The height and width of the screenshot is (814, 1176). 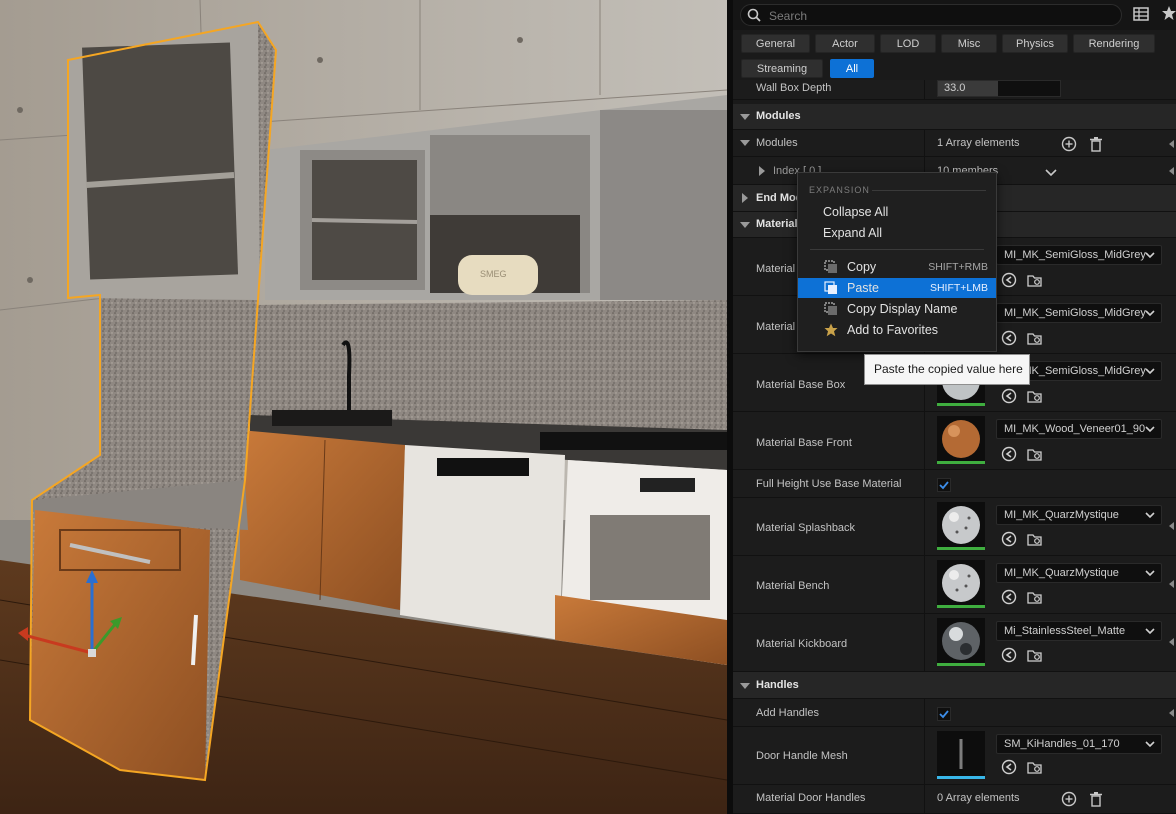 What do you see at coordinates (954, 484) in the screenshot?
I see `prop-full-height-use-base-material: Full Height Use Base Material` at bounding box center [954, 484].